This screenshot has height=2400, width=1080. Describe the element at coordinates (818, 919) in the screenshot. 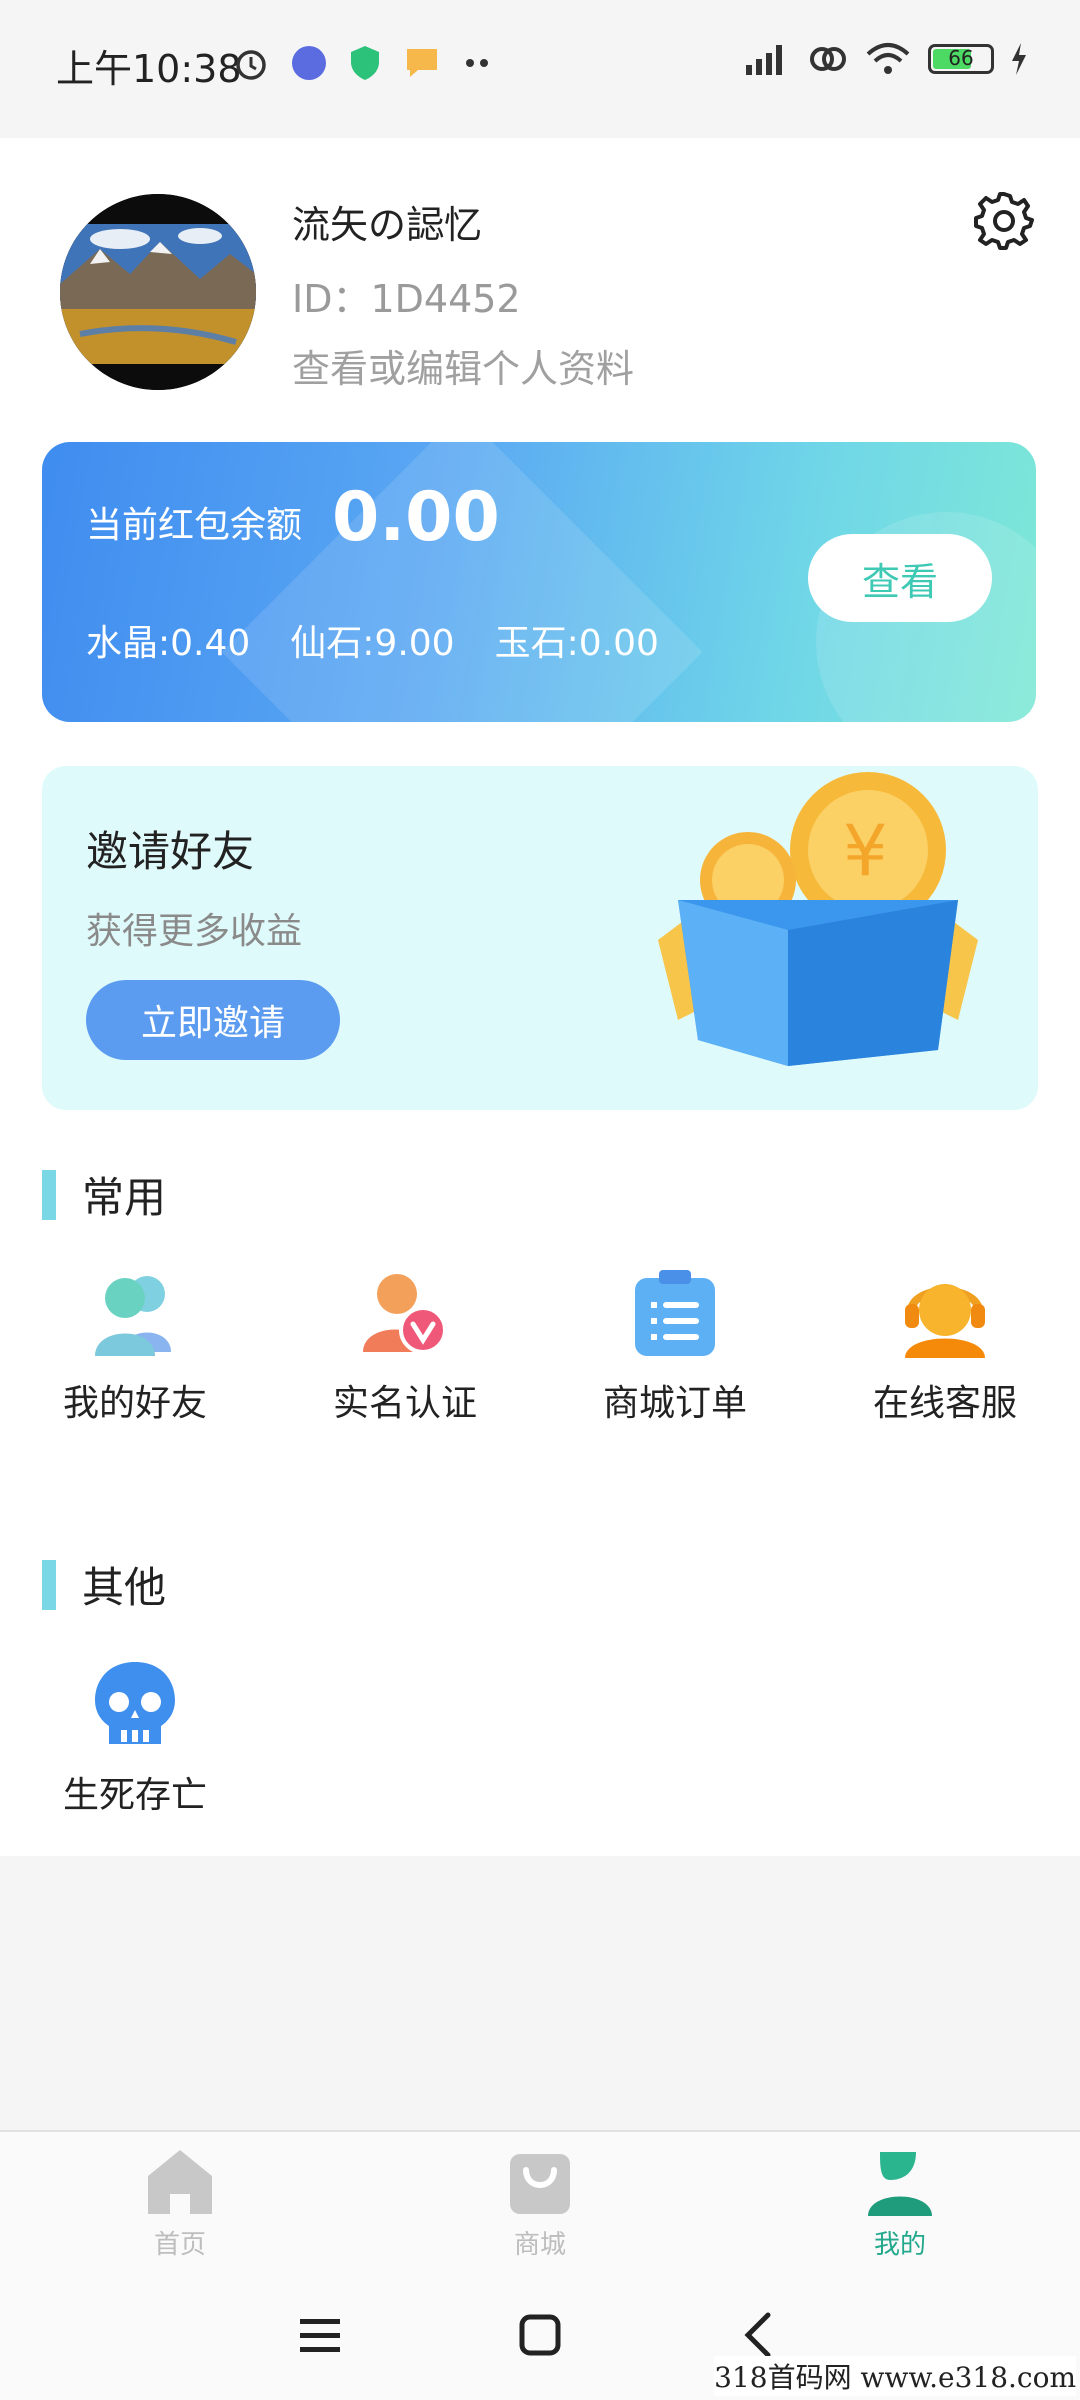

I see `coin-box-illustration: ¥` at that location.